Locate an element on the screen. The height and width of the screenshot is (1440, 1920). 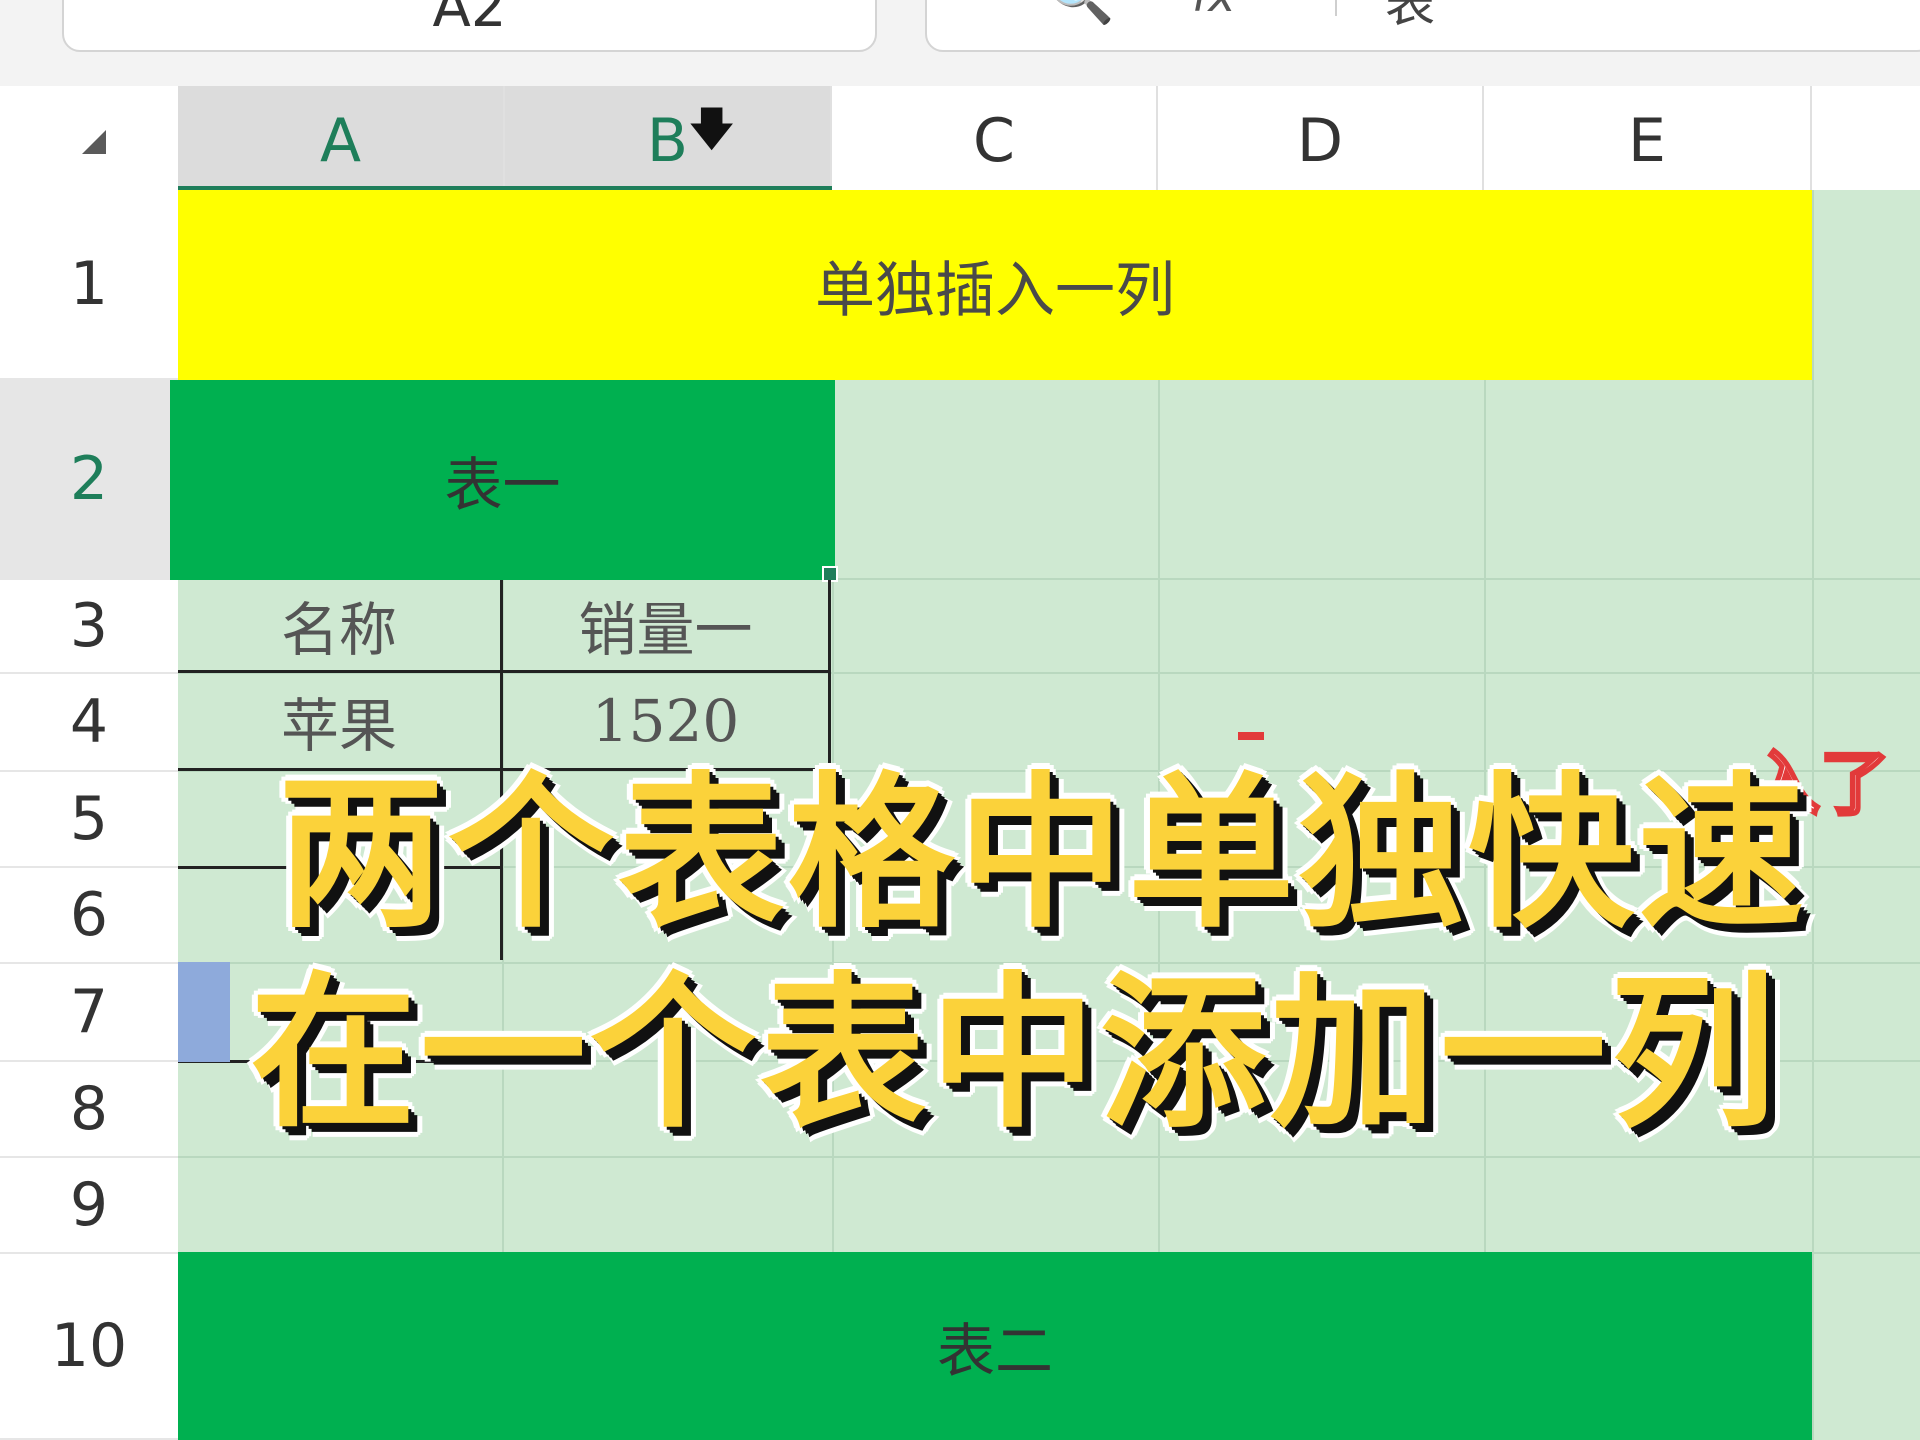
title-cell: 单独插入一列 is located at coordinates (995, 285).